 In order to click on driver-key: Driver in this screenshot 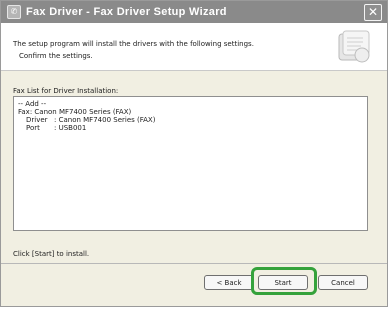, I will do `click(37, 120)`.